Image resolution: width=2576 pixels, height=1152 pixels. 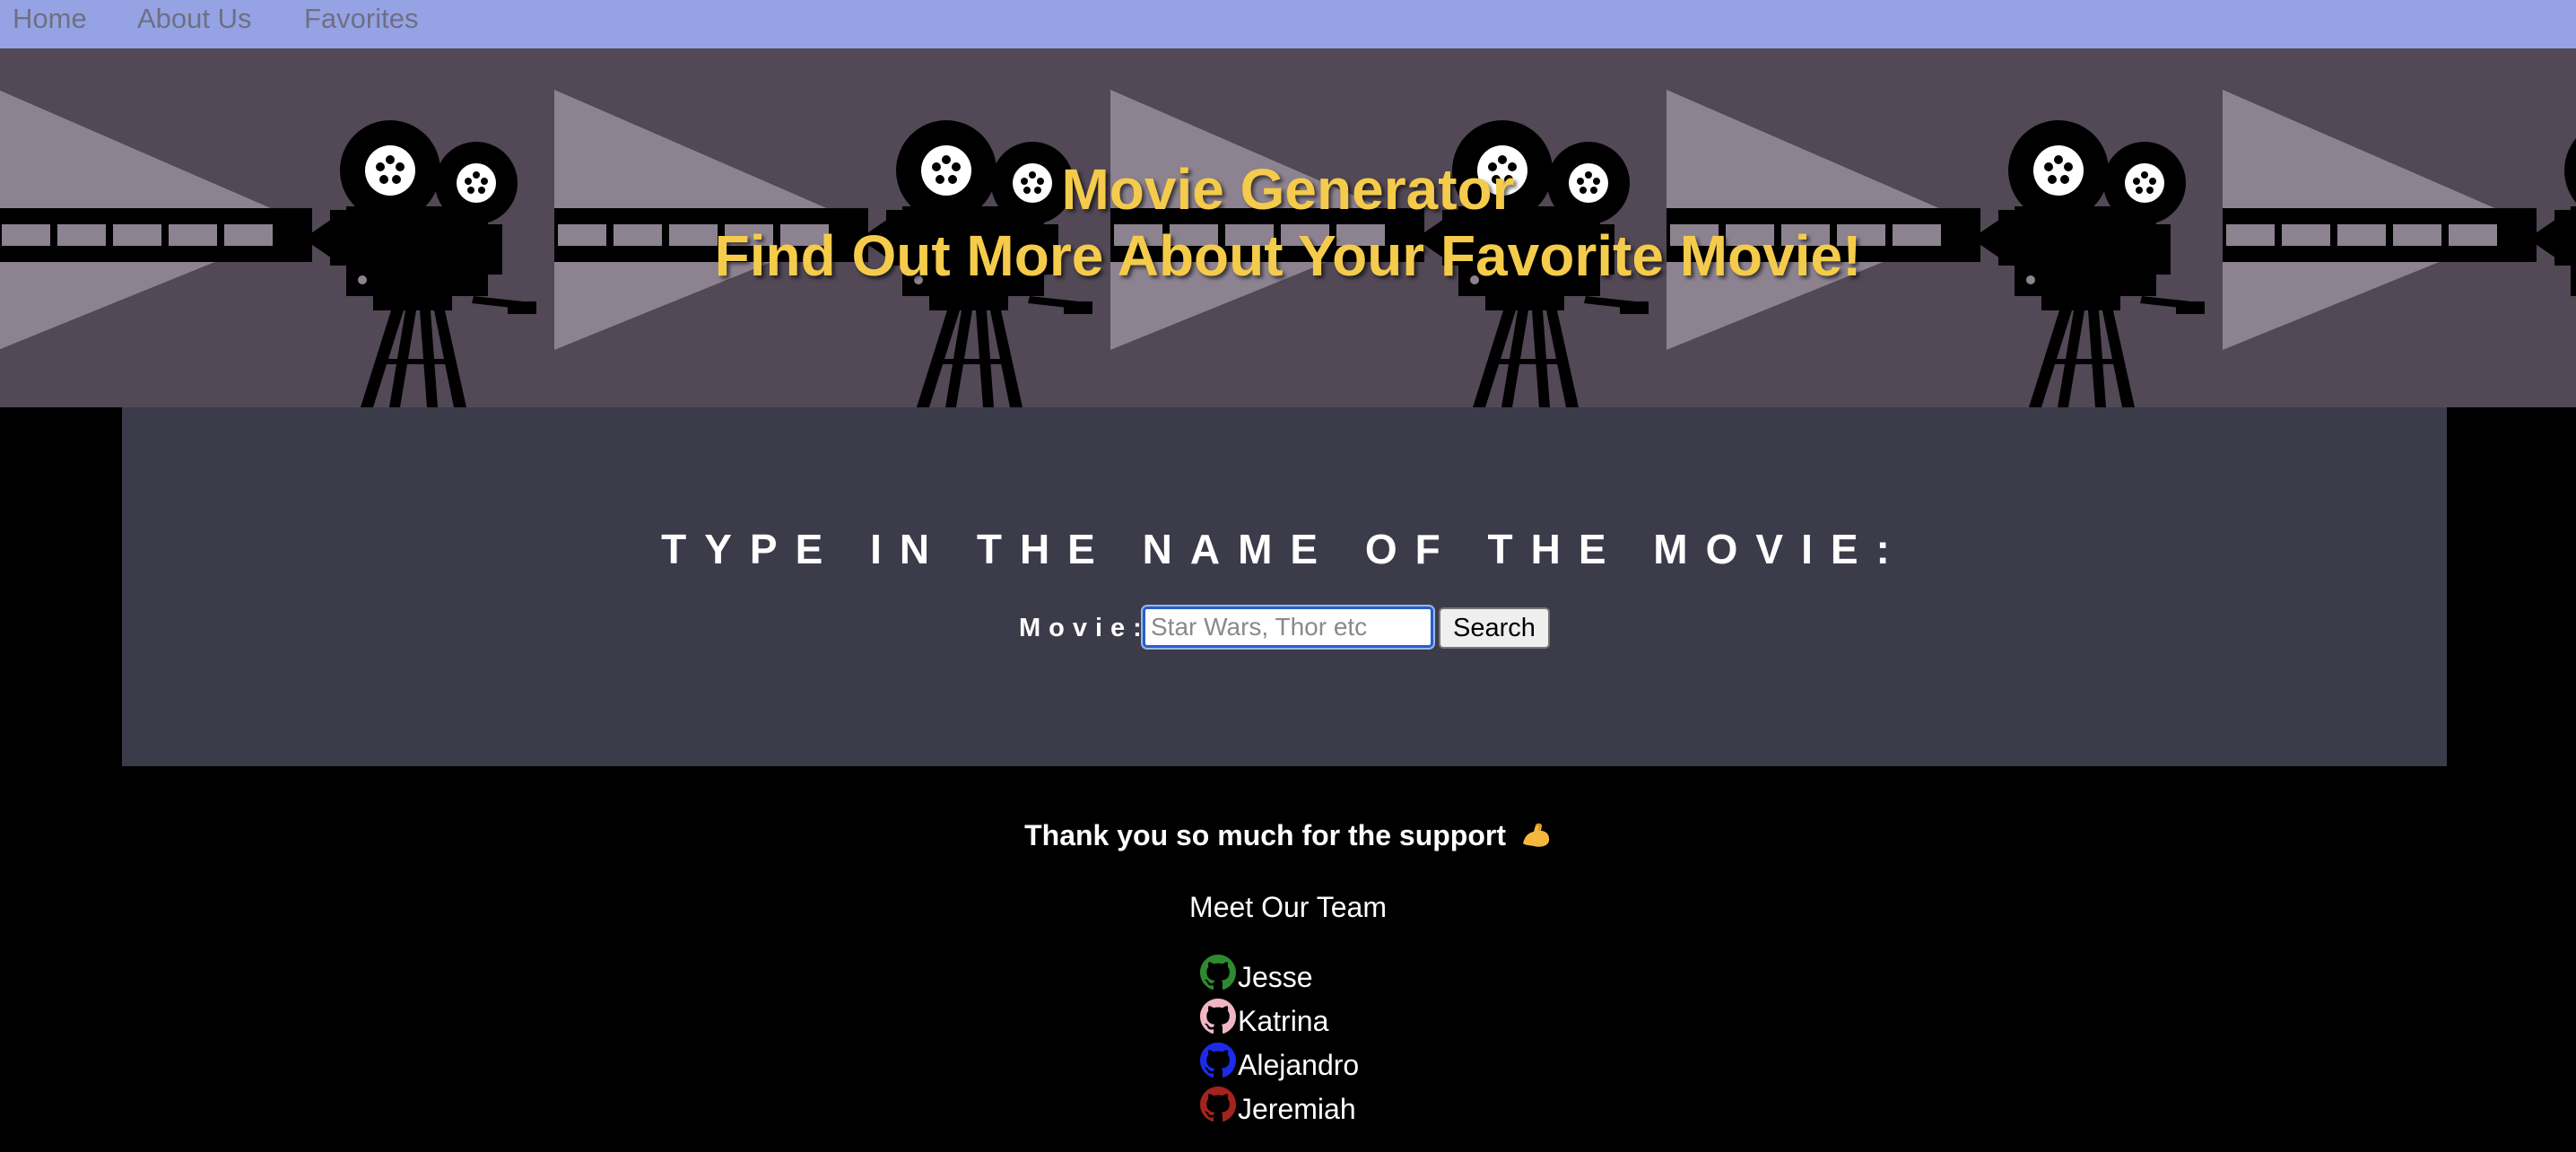 I want to click on team-member-name: Katrina, so click(x=1283, y=1021).